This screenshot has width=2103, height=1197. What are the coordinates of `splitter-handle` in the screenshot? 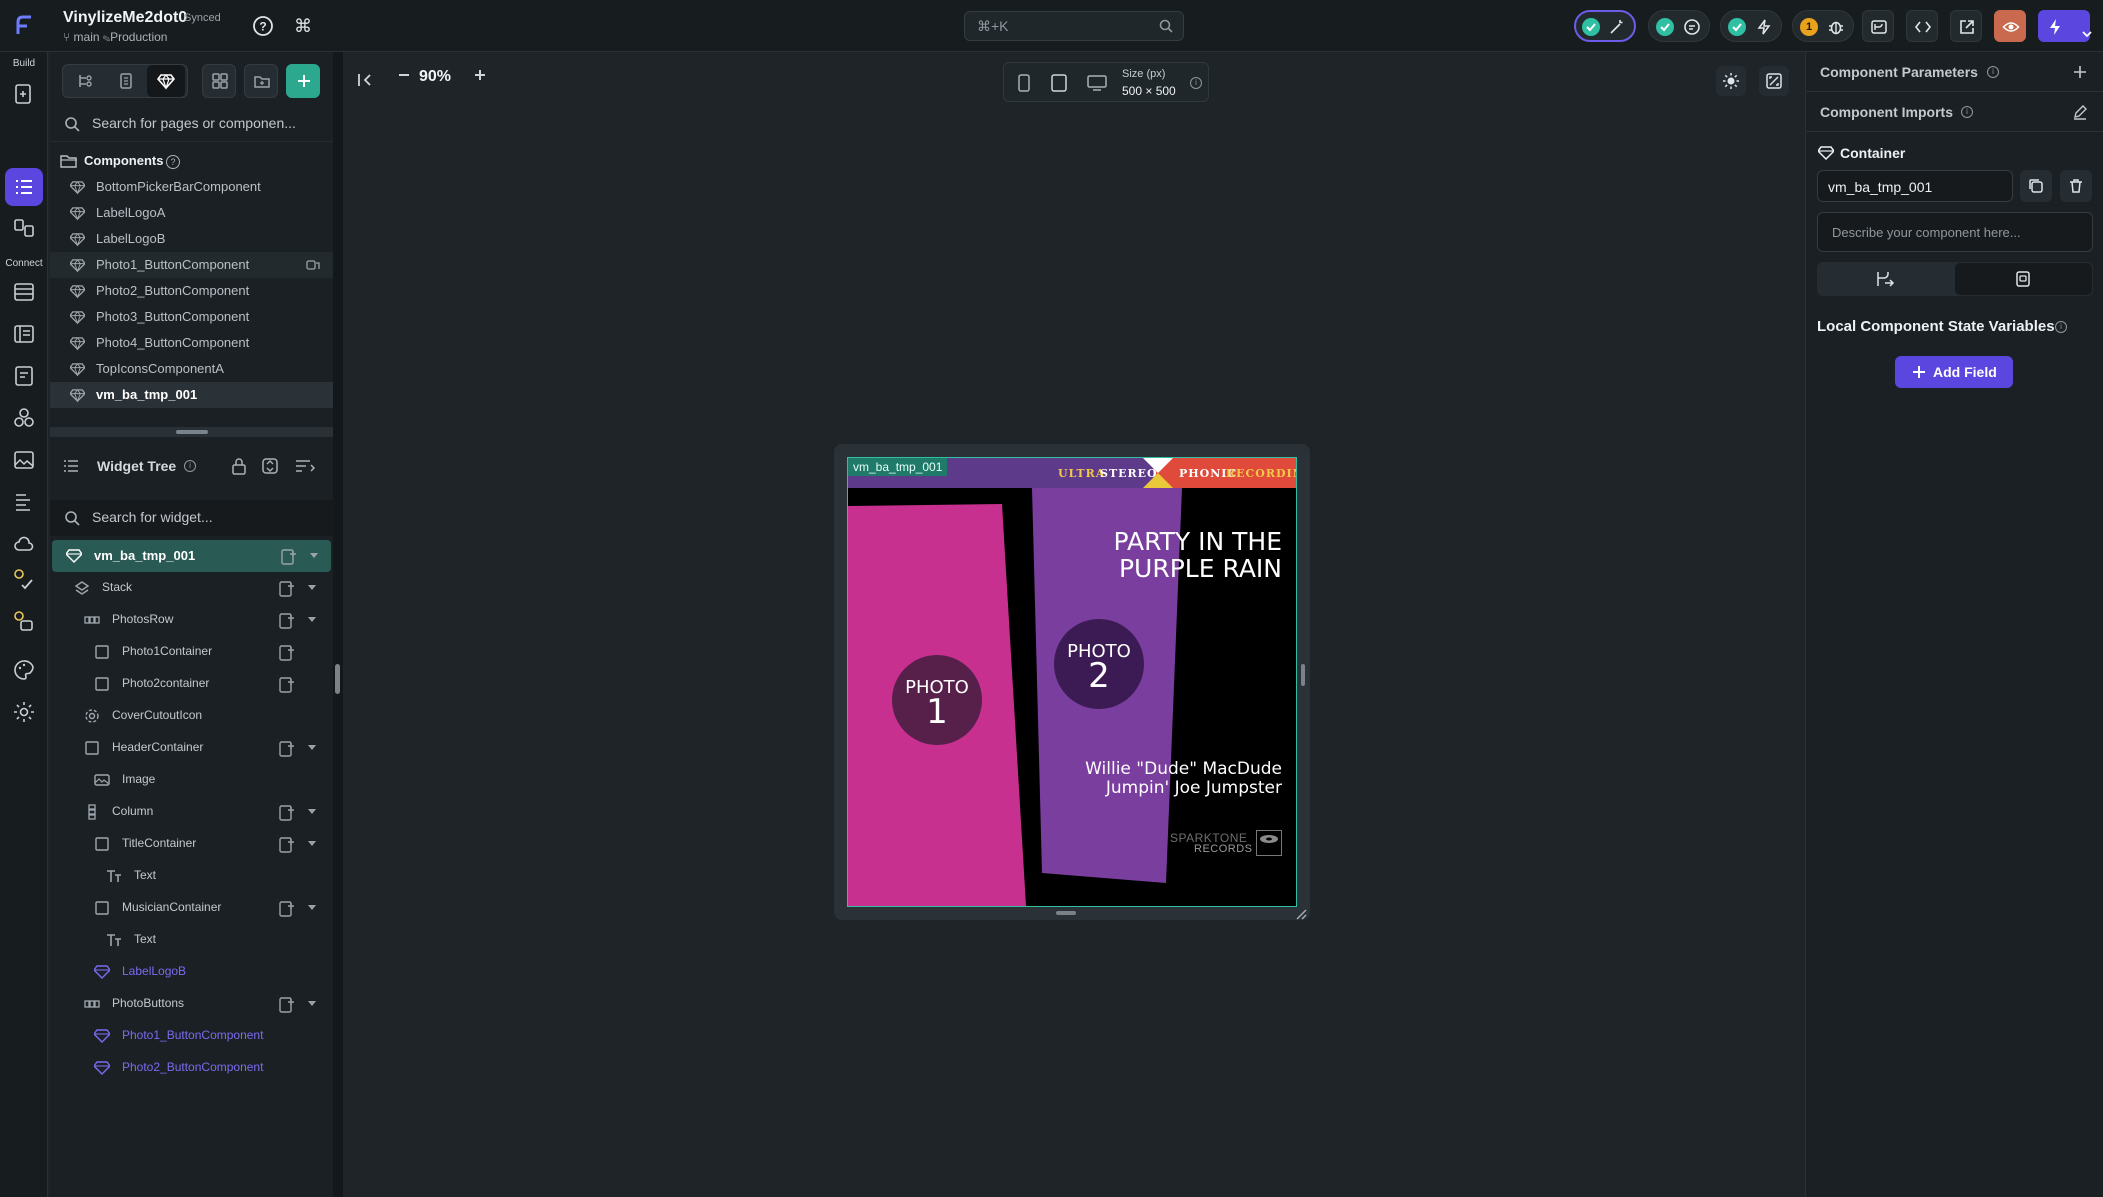 It's located at (192, 432).